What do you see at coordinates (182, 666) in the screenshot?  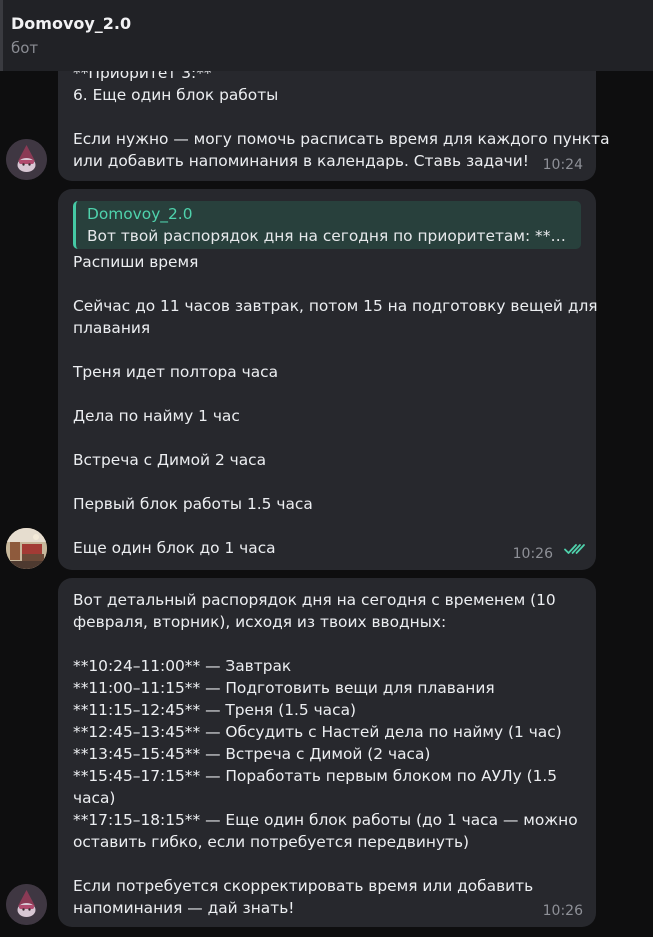 I see `message-line: **10:24–11:00** — Завтрак` at bounding box center [182, 666].